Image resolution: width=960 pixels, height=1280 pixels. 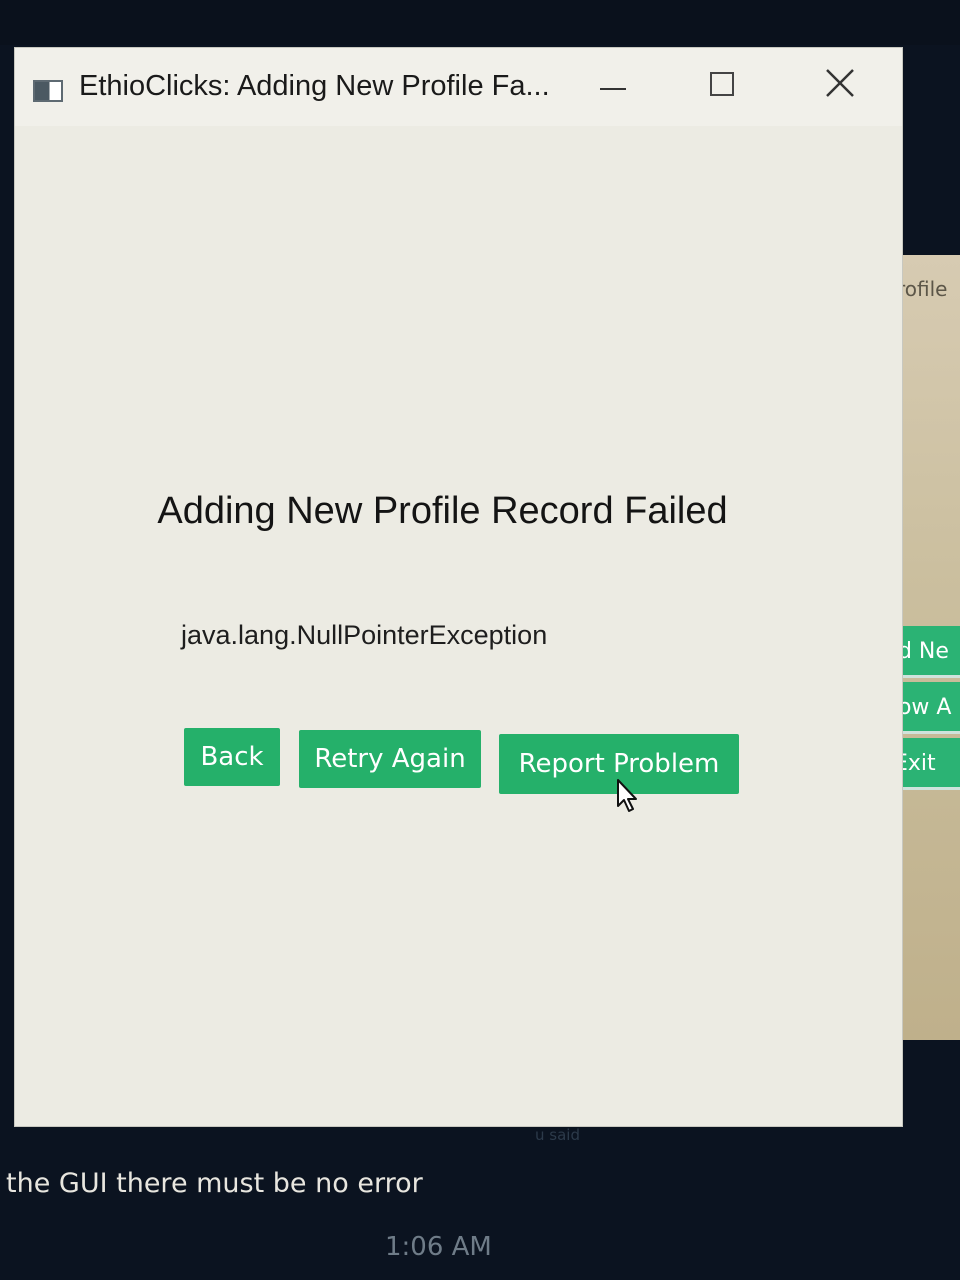 I want to click on top-strip, so click(x=480, y=22).